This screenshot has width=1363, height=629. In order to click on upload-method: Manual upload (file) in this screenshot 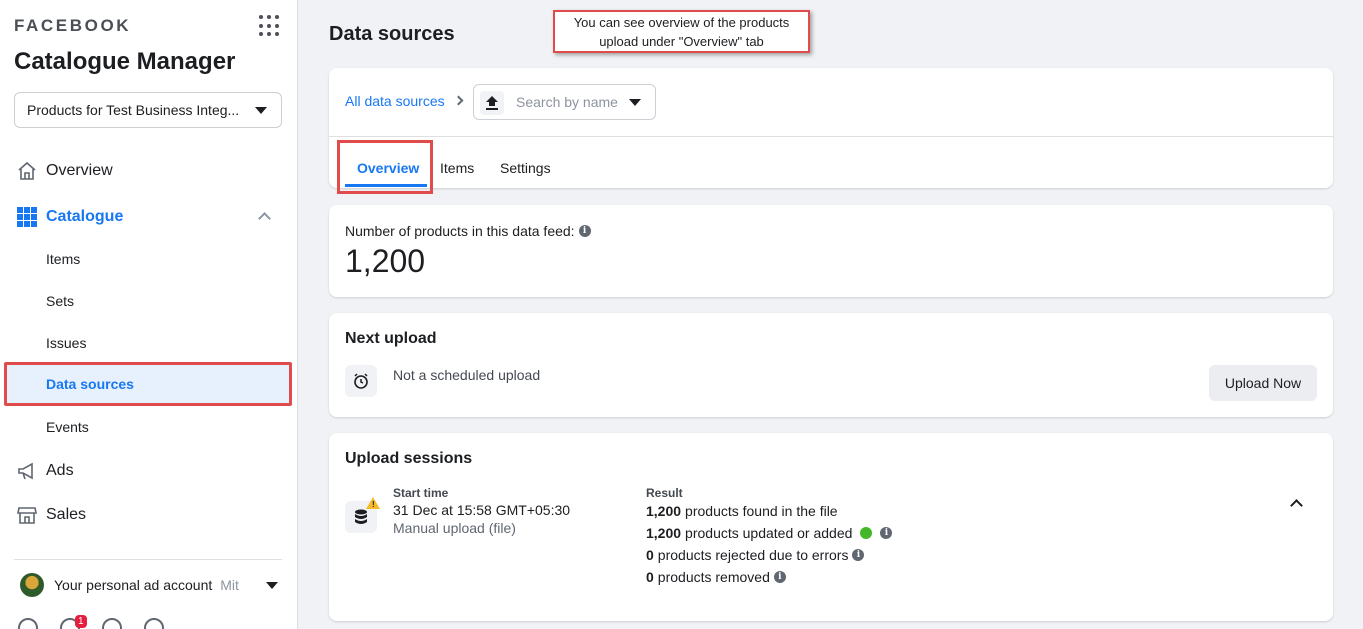, I will do `click(454, 528)`.